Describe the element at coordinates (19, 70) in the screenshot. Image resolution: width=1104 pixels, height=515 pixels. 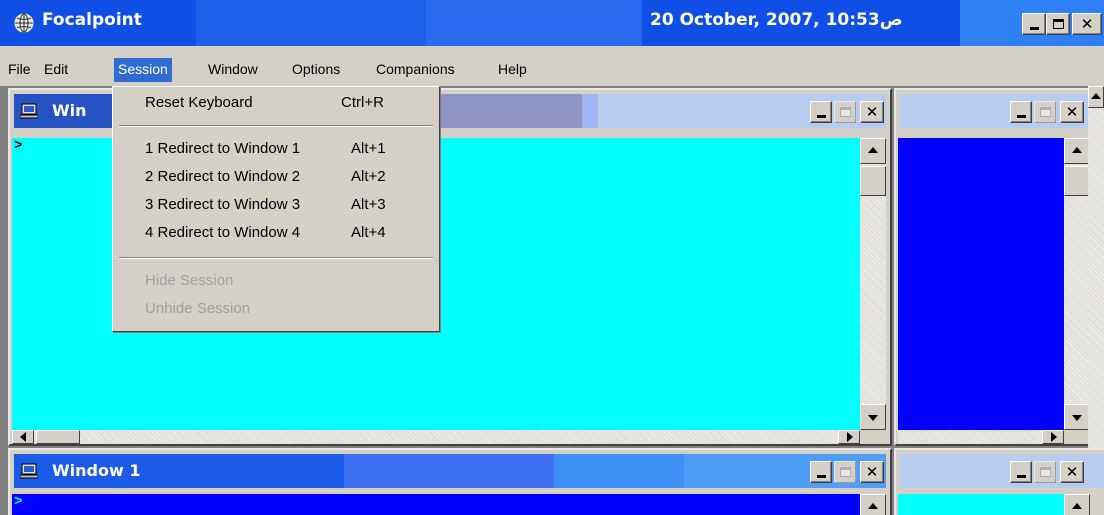
I see `menu-file: File` at that location.